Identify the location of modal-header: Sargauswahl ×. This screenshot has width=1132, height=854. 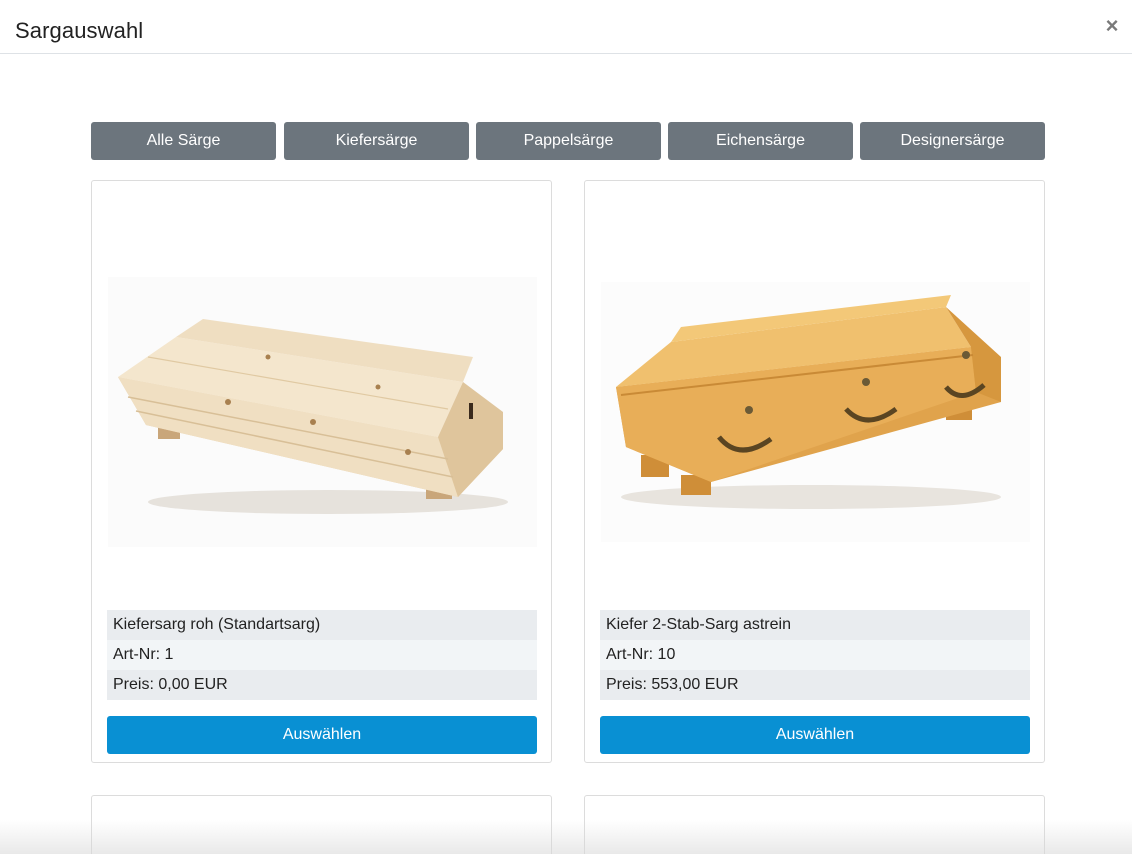
(566, 27).